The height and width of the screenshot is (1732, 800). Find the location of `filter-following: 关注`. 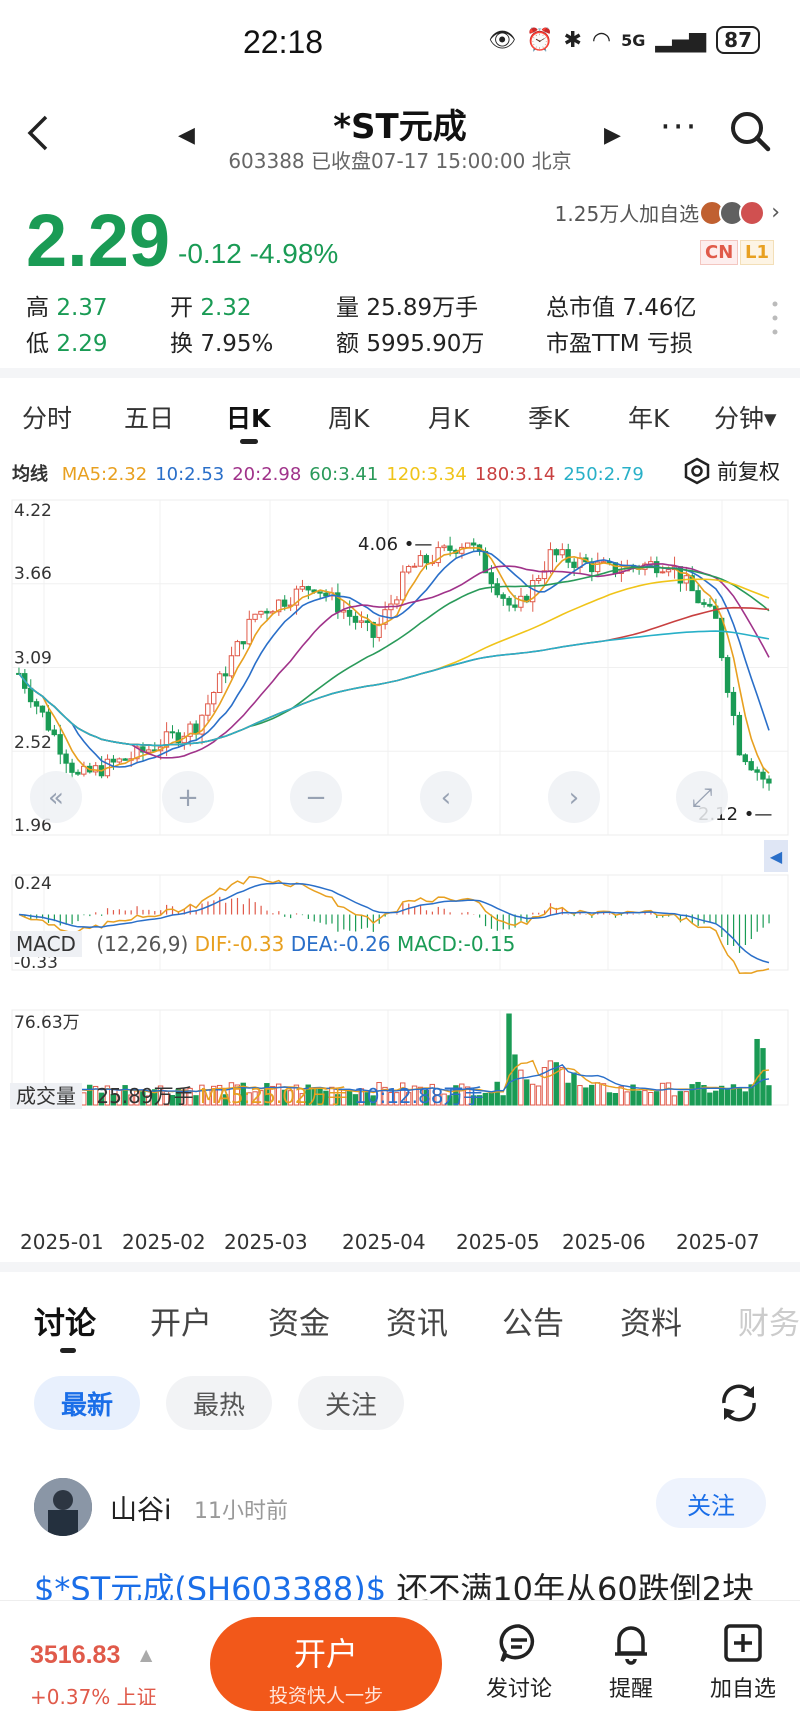

filter-following: 关注 is located at coordinates (351, 1403).